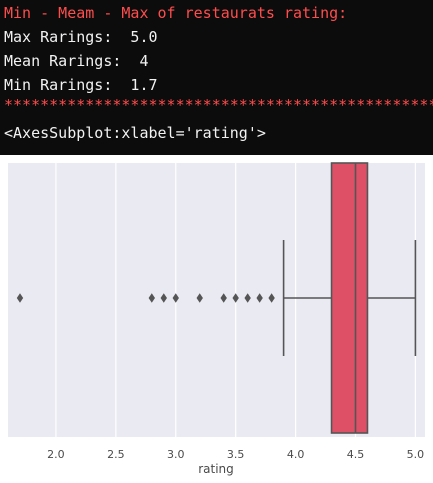  I want to click on x-tick-label: 5.0, so click(416, 454).